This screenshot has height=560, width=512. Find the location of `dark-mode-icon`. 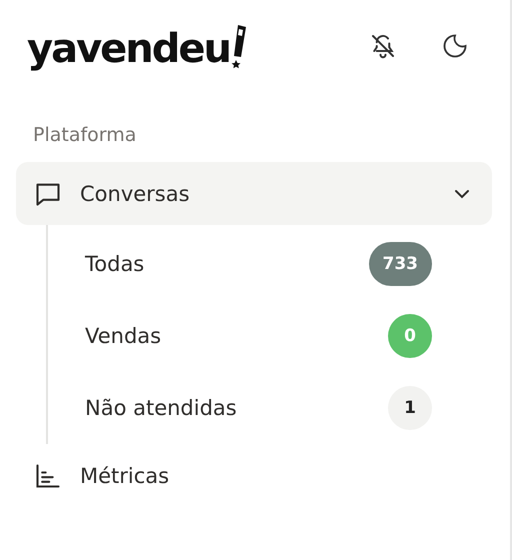

dark-mode-icon is located at coordinates (455, 46).